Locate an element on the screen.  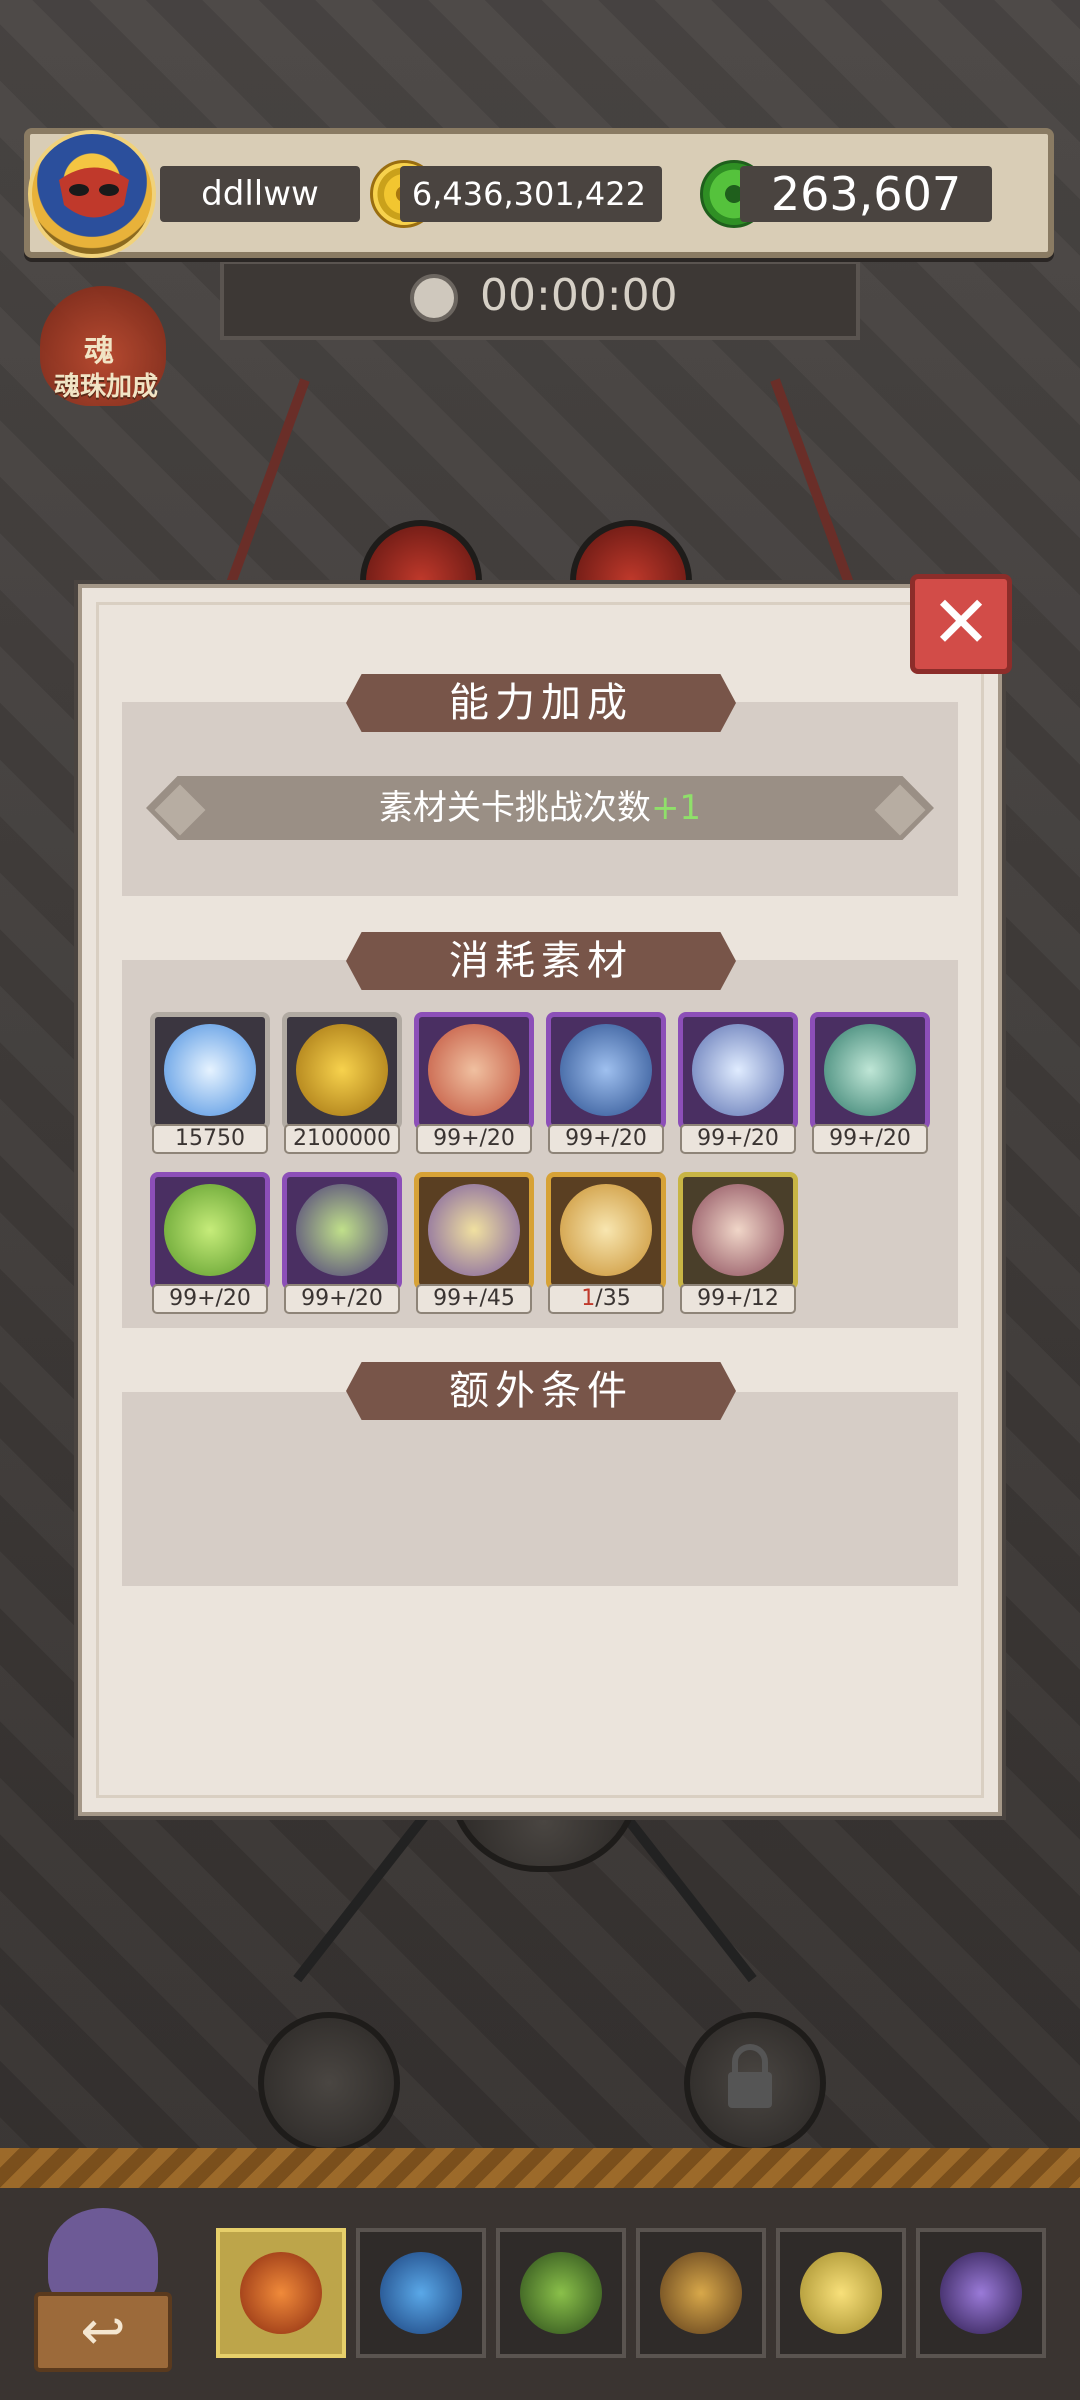
back-arrow-icon: ↩ is located at coordinates (103, 2332).